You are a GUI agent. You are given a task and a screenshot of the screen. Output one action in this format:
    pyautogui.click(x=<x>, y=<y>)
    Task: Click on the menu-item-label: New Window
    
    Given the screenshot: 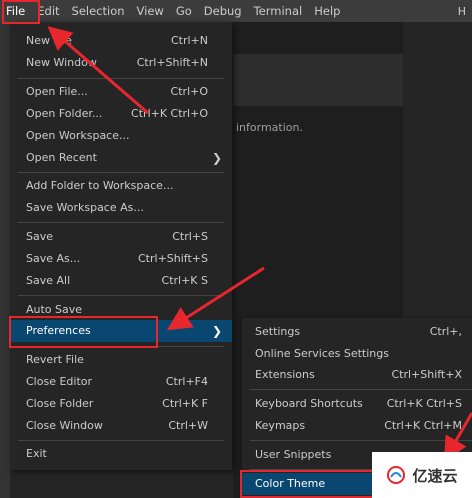 What is the action you would take?
    pyautogui.click(x=61, y=62)
    